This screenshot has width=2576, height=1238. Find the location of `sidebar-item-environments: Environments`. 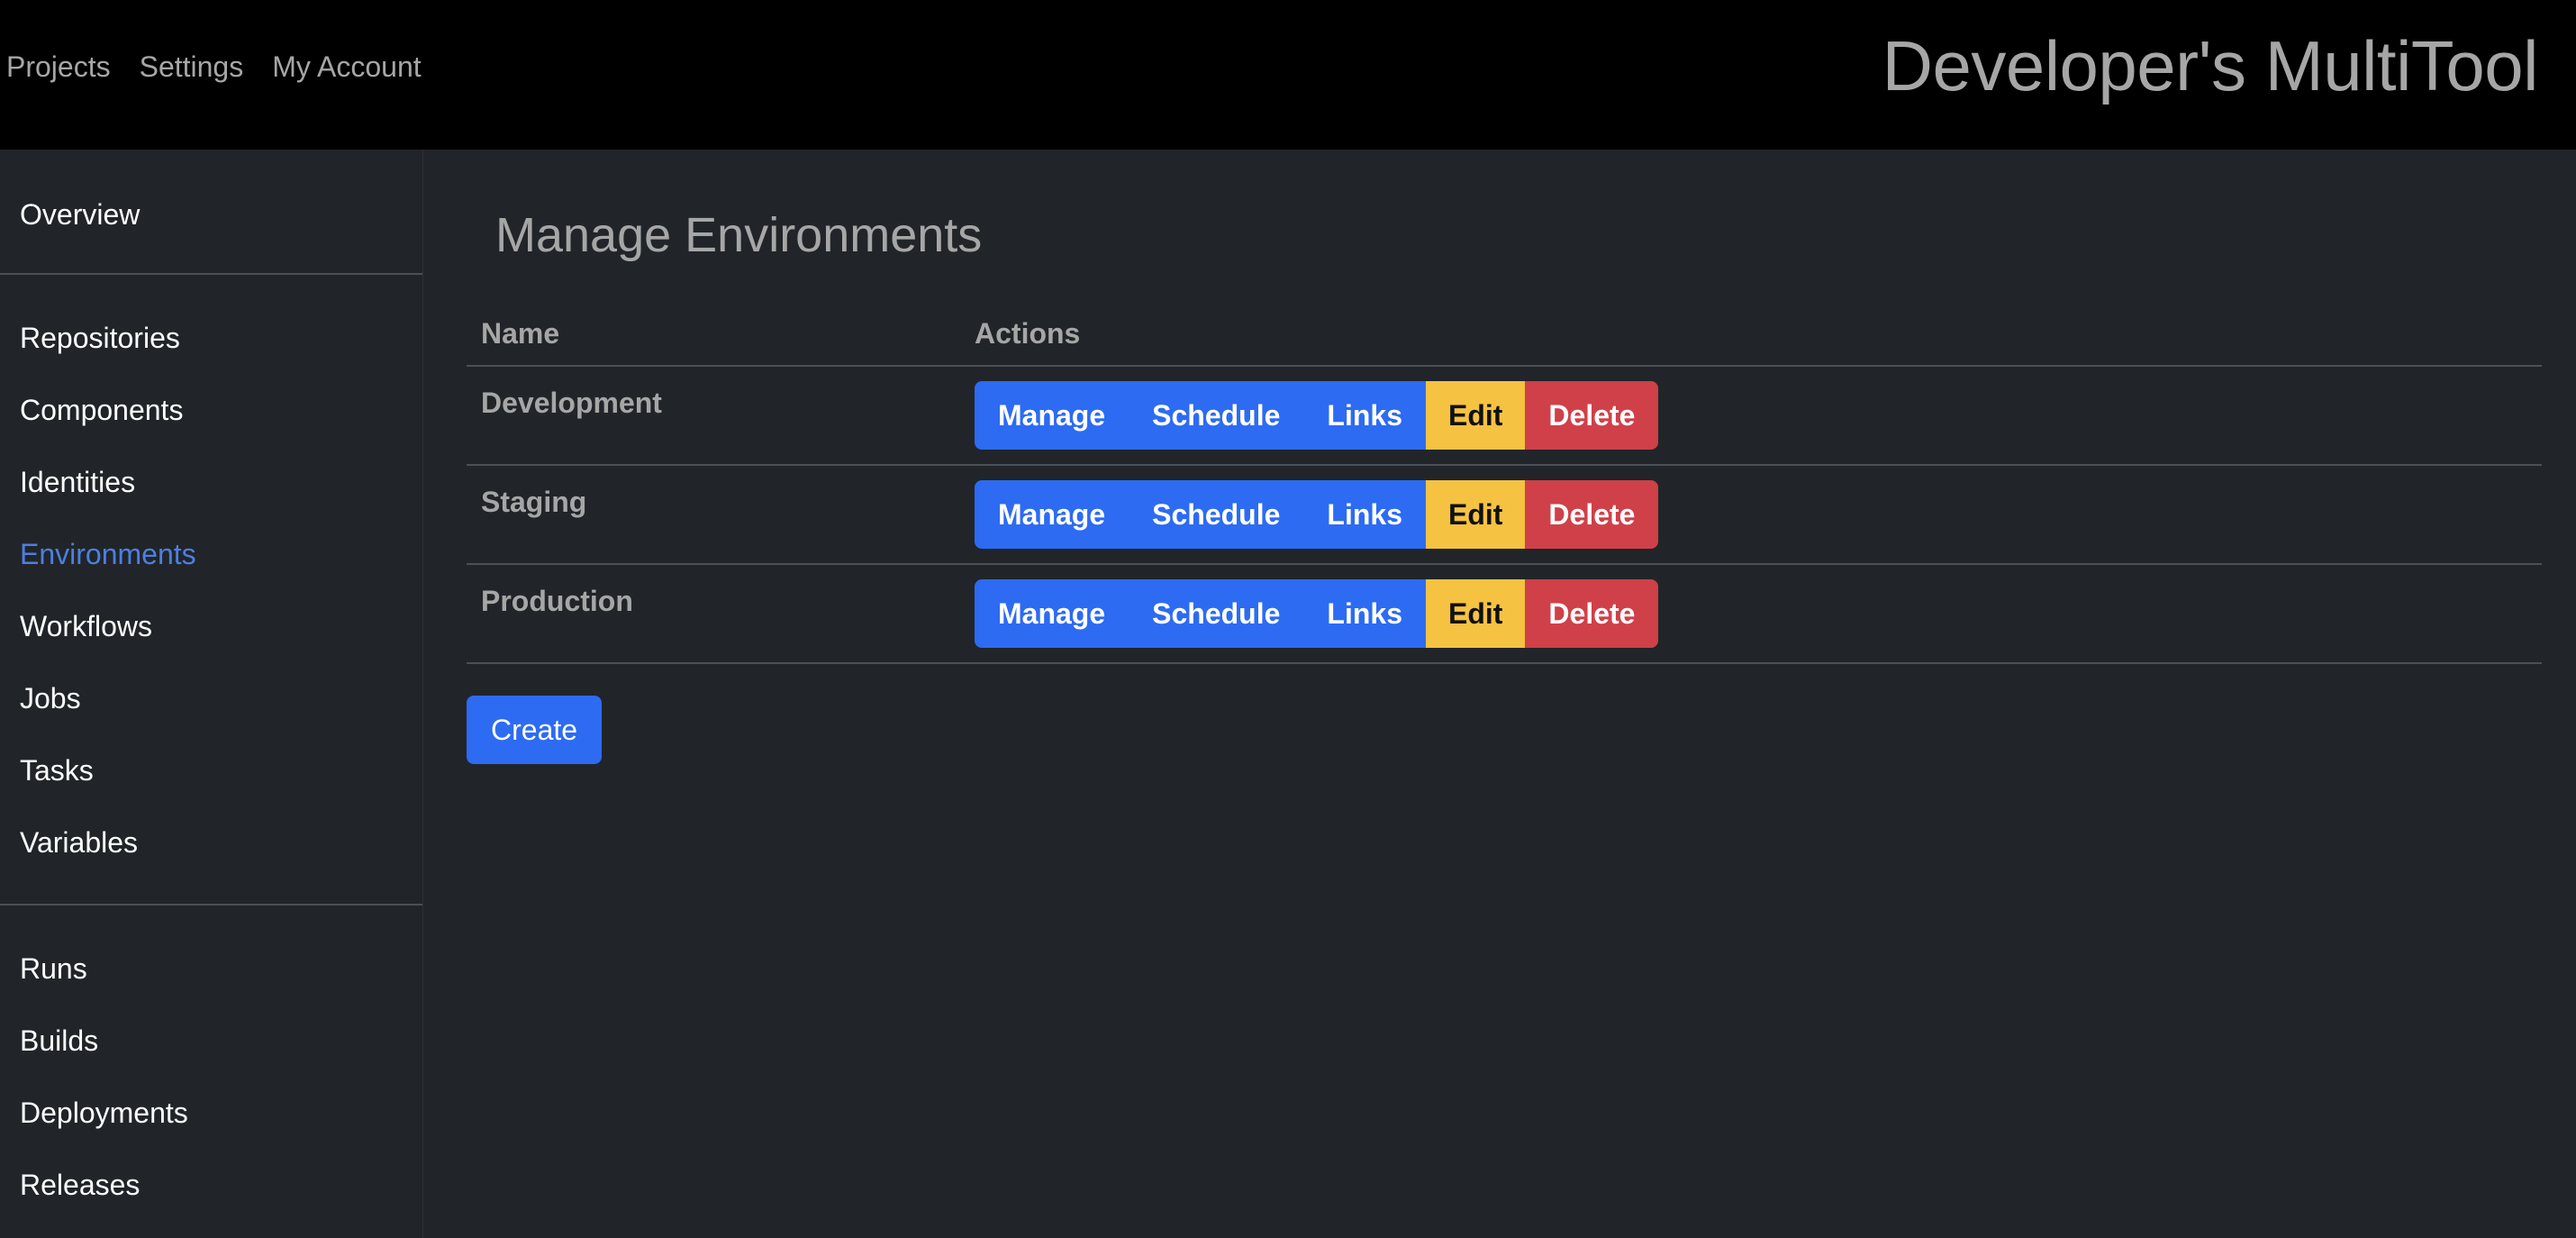

sidebar-item-environments: Environments is located at coordinates (211, 554).